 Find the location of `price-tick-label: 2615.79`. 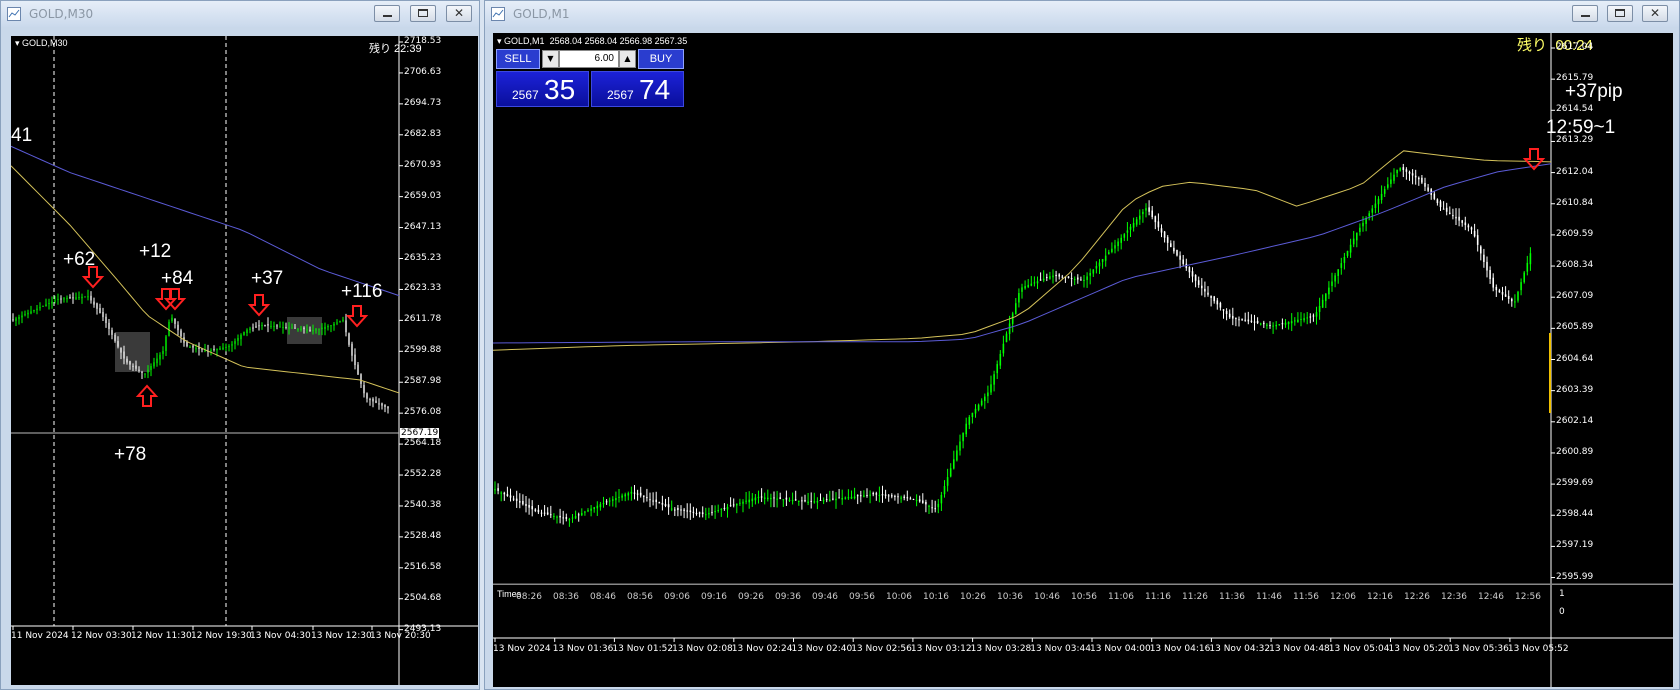

price-tick-label: 2615.79 is located at coordinates (1575, 78).